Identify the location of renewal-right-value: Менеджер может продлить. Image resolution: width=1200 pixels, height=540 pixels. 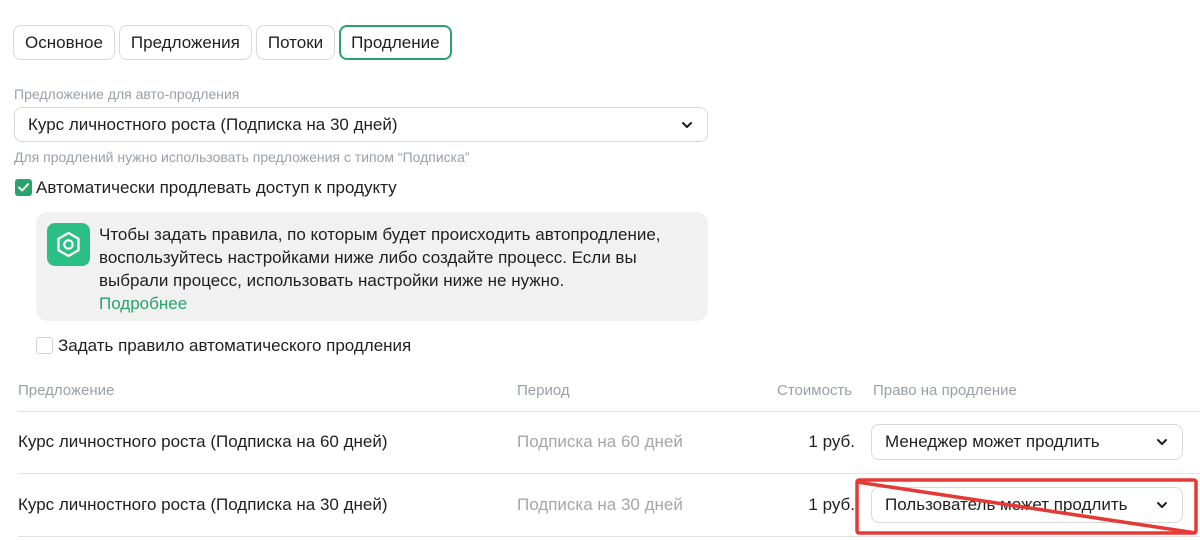
(992, 441).